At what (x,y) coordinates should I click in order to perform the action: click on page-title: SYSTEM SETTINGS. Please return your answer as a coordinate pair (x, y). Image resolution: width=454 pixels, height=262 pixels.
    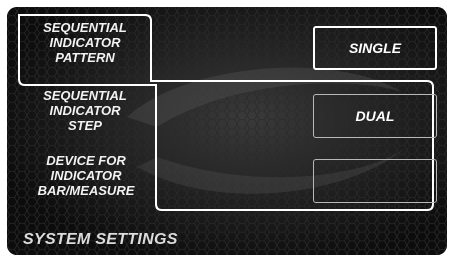
    Looking at the image, I should click on (100, 239).